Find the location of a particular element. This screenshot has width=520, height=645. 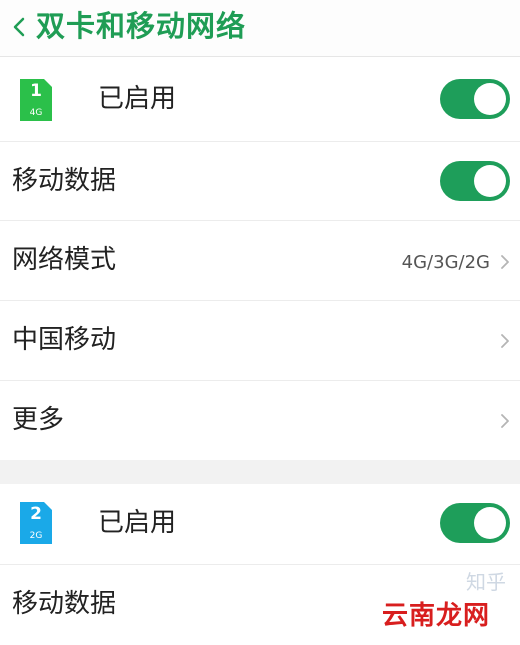

sim1-mobile-data-row: 移动数据 is located at coordinates (260, 181).